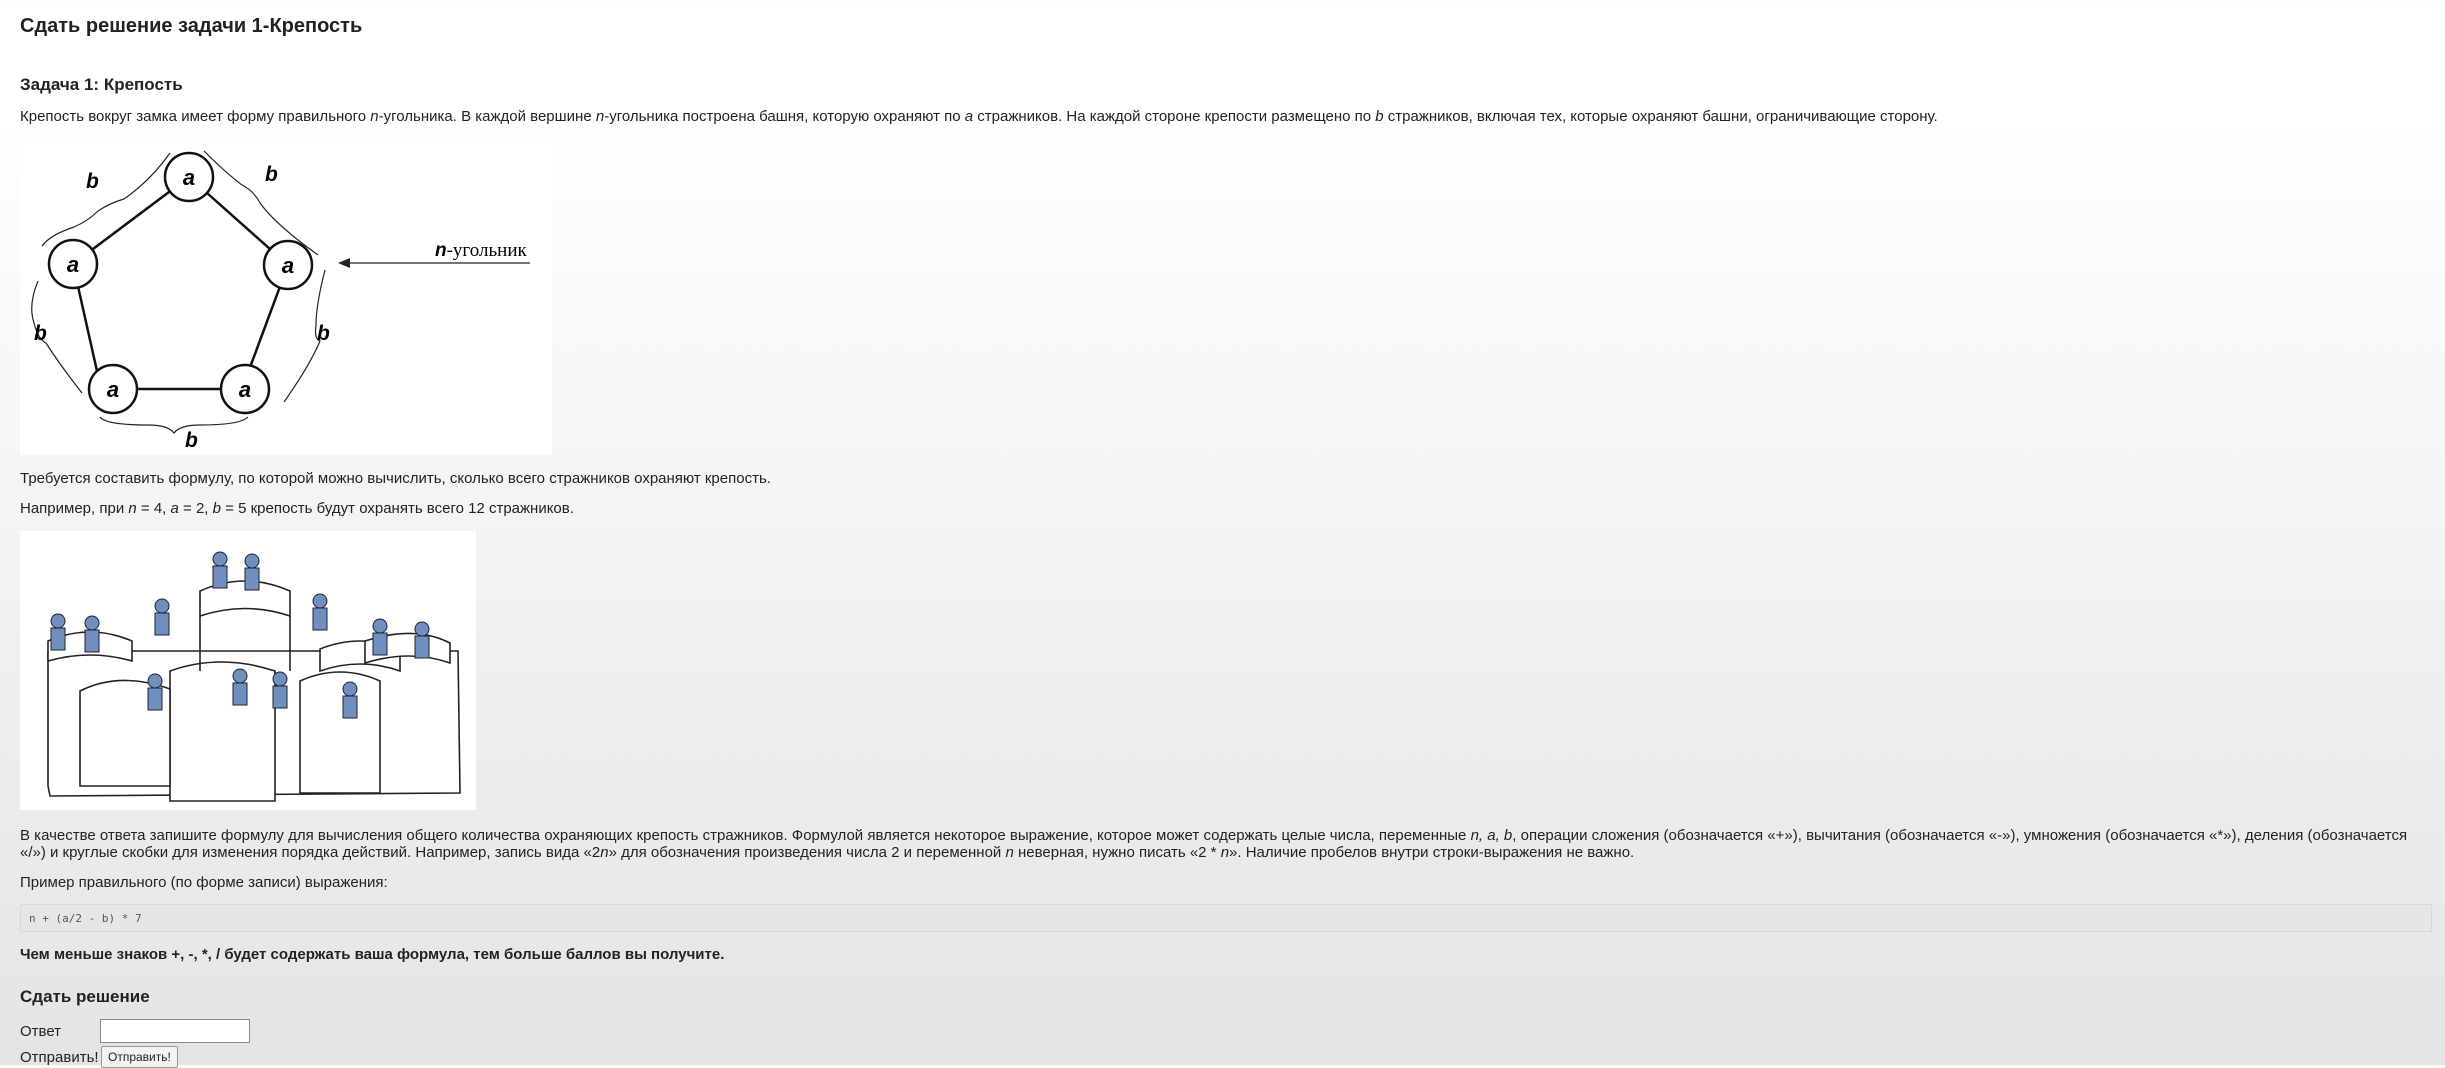  Describe the element at coordinates (191, 26) in the screenshot. I see `page-title: Сдать решение задачи 1-Крепость` at that location.